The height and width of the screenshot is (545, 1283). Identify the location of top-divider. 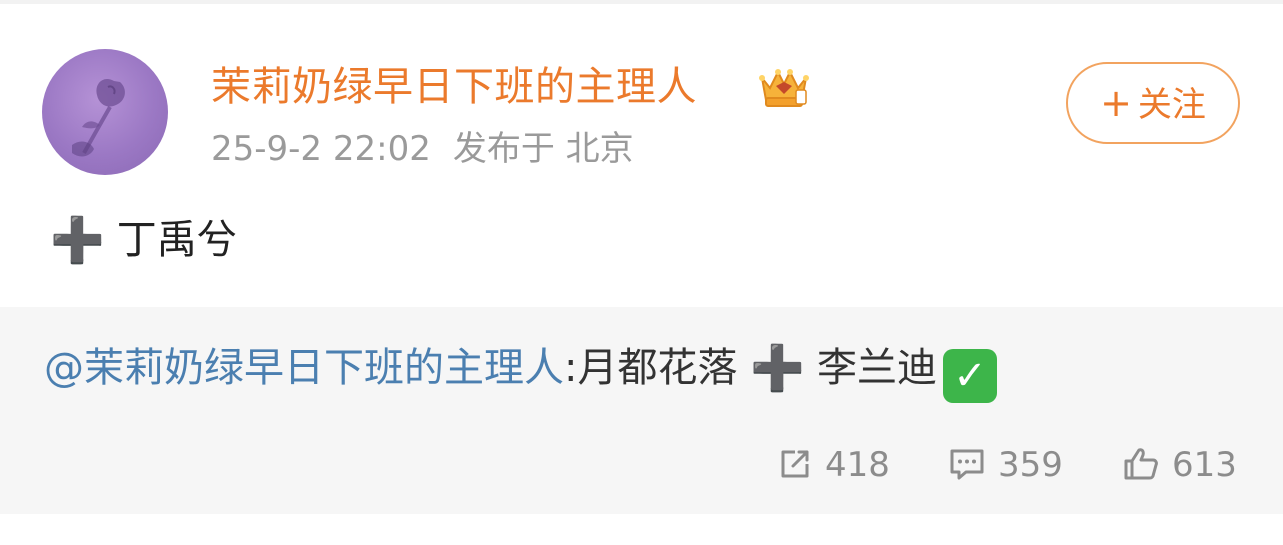
(641, 2).